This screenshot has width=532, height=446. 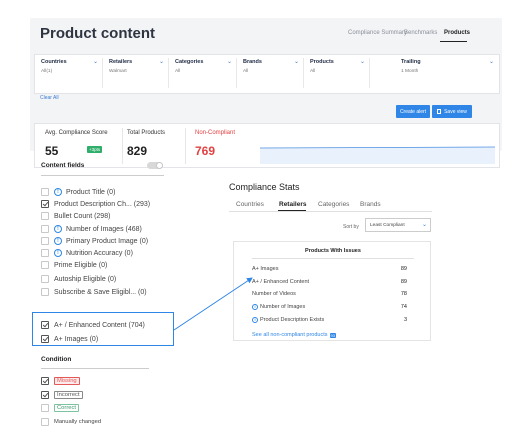 I want to click on filter-categories: Categories All ⌄, so click(x=203, y=73).